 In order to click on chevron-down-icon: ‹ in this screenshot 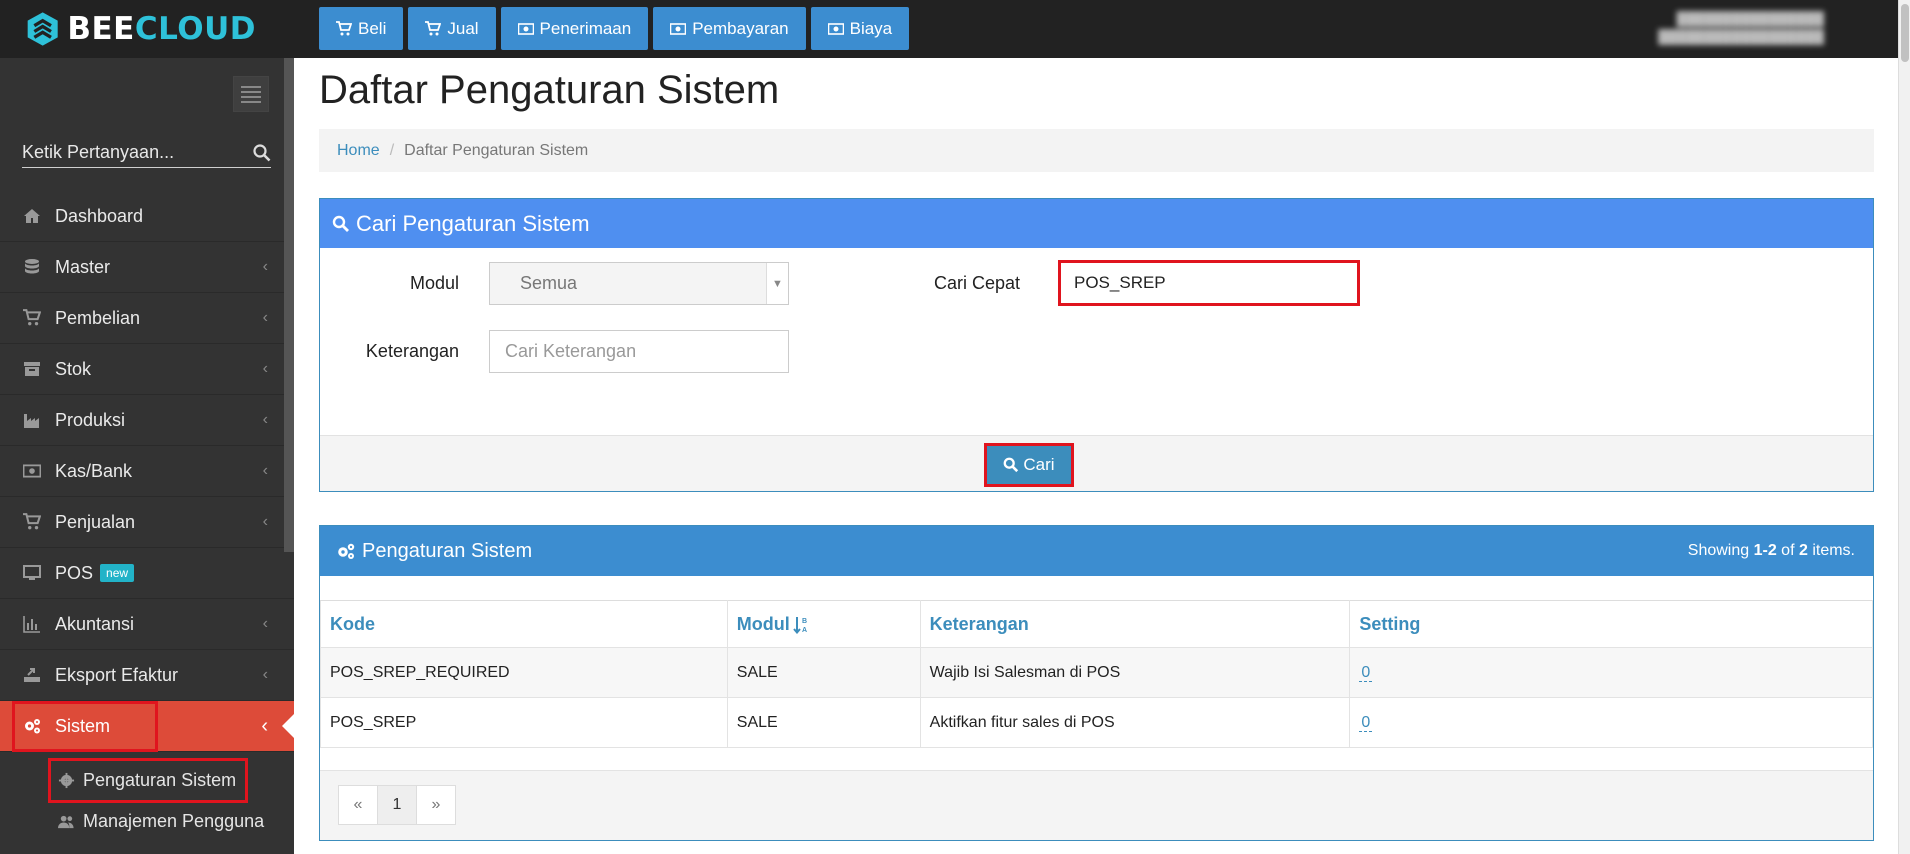, I will do `click(264, 725)`.